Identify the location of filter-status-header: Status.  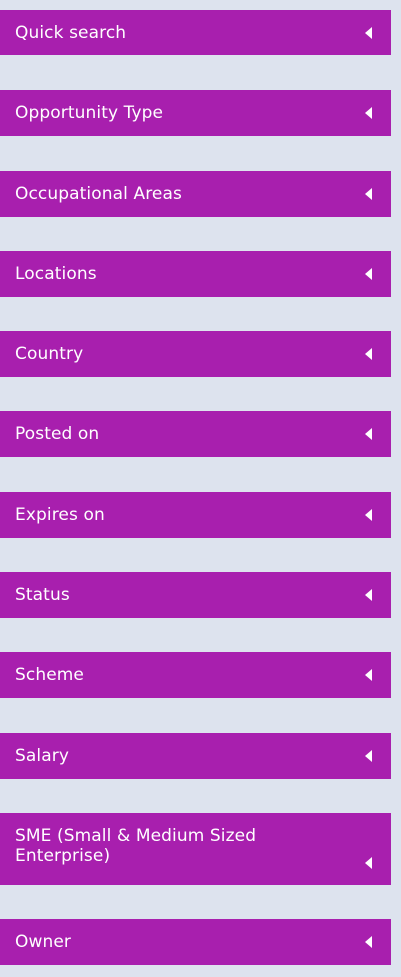
(195, 595).